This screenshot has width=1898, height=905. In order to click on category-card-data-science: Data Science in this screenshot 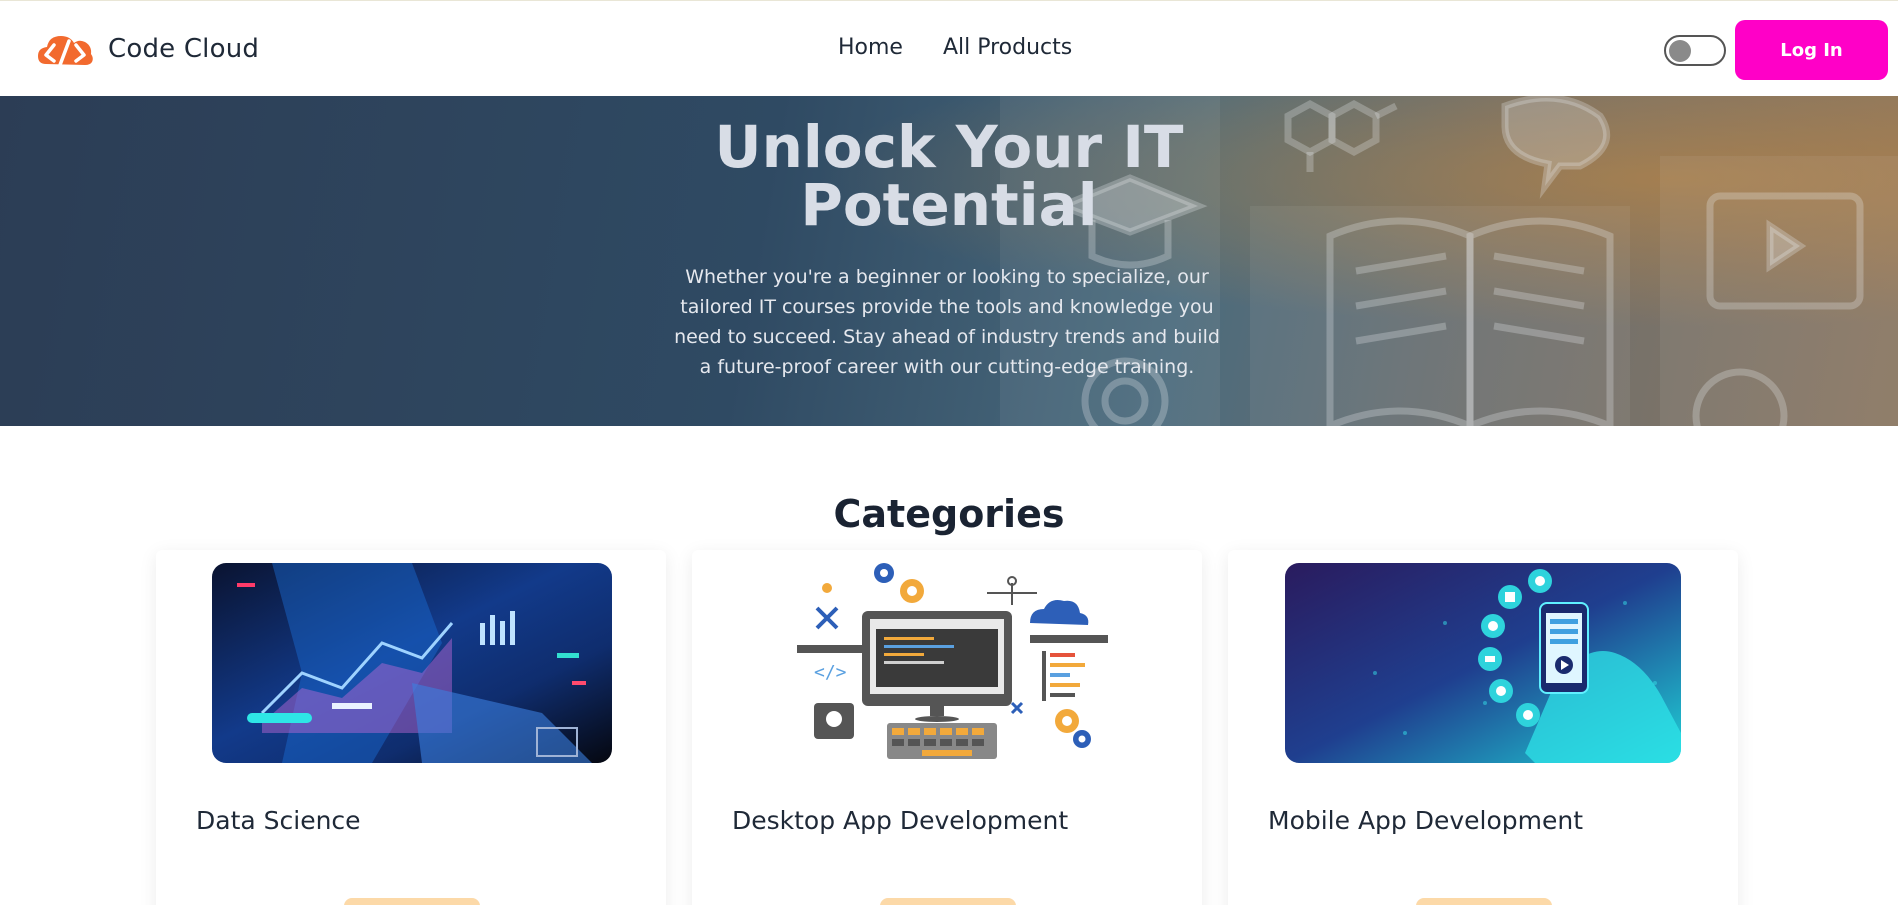, I will do `click(411, 727)`.